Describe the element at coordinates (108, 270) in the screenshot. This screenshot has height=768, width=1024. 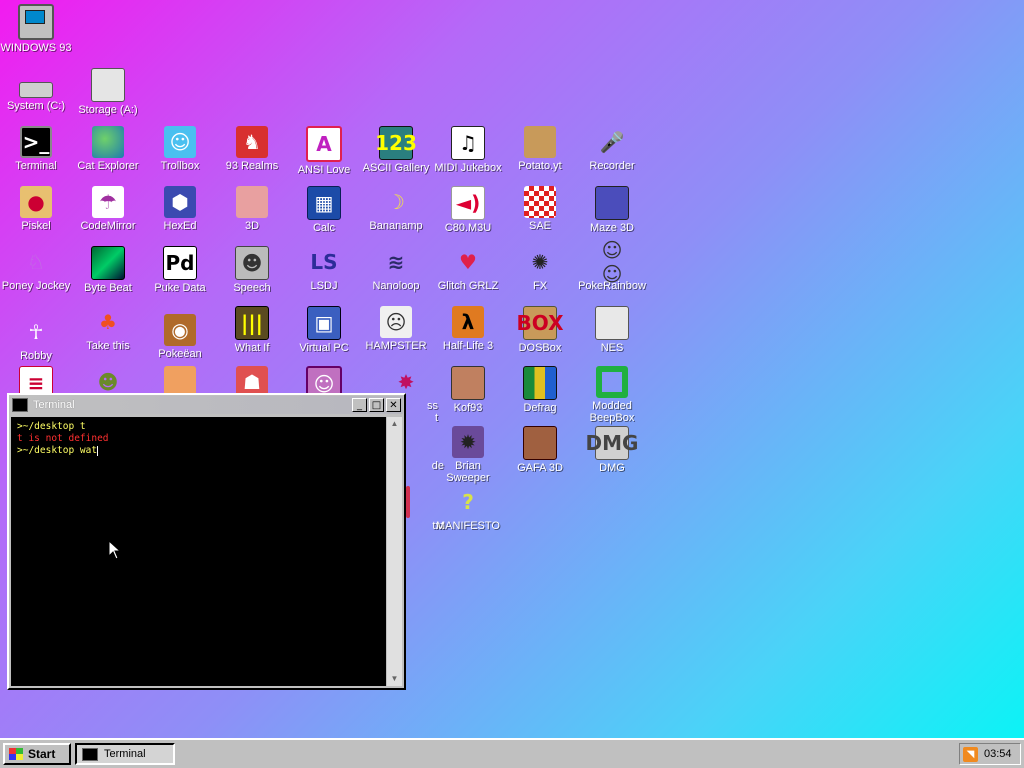
I see `desktop-icon-byte-beat: Byte Beat` at that location.